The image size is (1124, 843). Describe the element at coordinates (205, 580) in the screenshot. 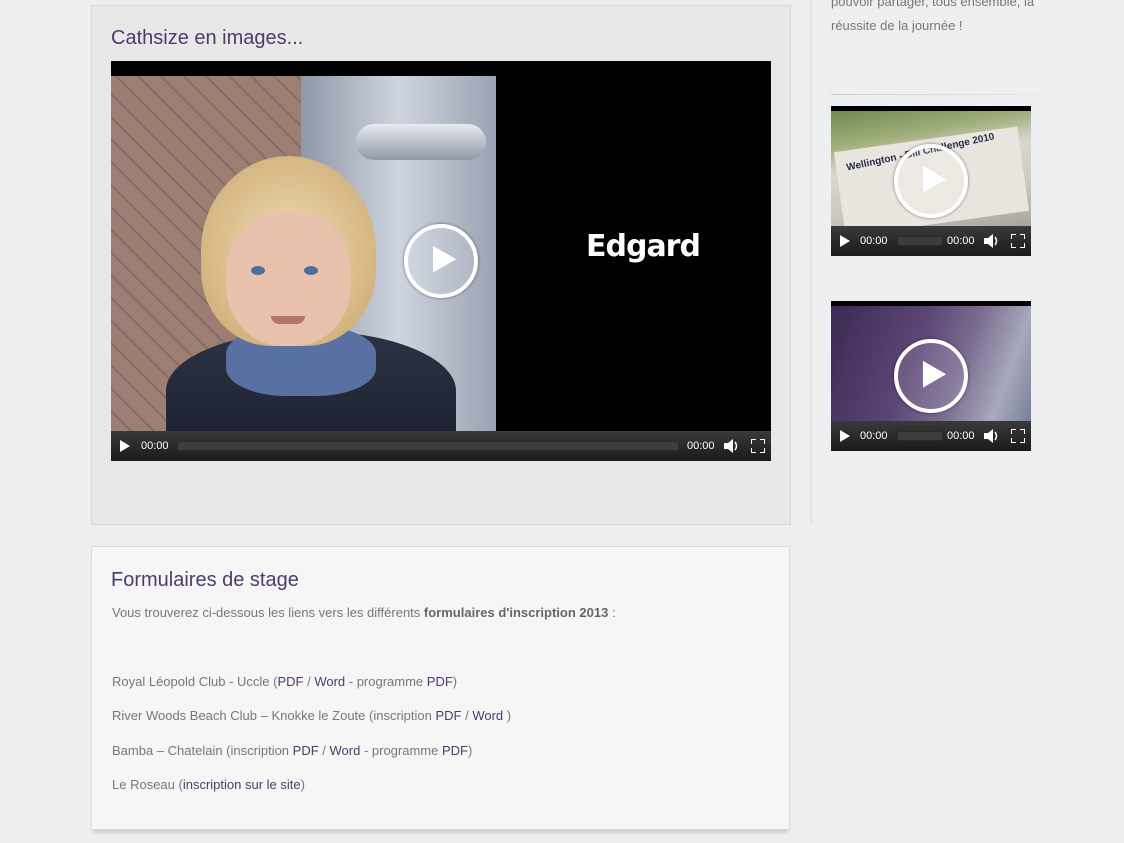

I see `forms-section-title: Formulaires de stage` at that location.